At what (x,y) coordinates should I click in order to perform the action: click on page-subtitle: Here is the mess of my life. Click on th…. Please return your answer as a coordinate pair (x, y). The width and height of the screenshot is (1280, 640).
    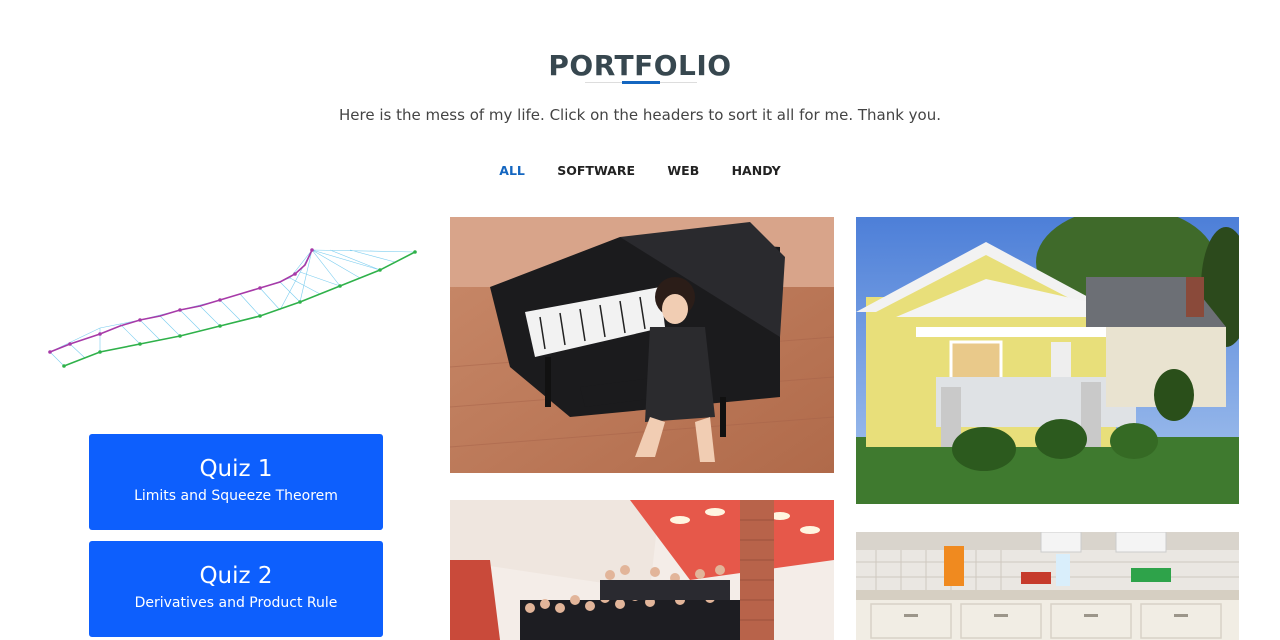
    Looking at the image, I should click on (640, 115).